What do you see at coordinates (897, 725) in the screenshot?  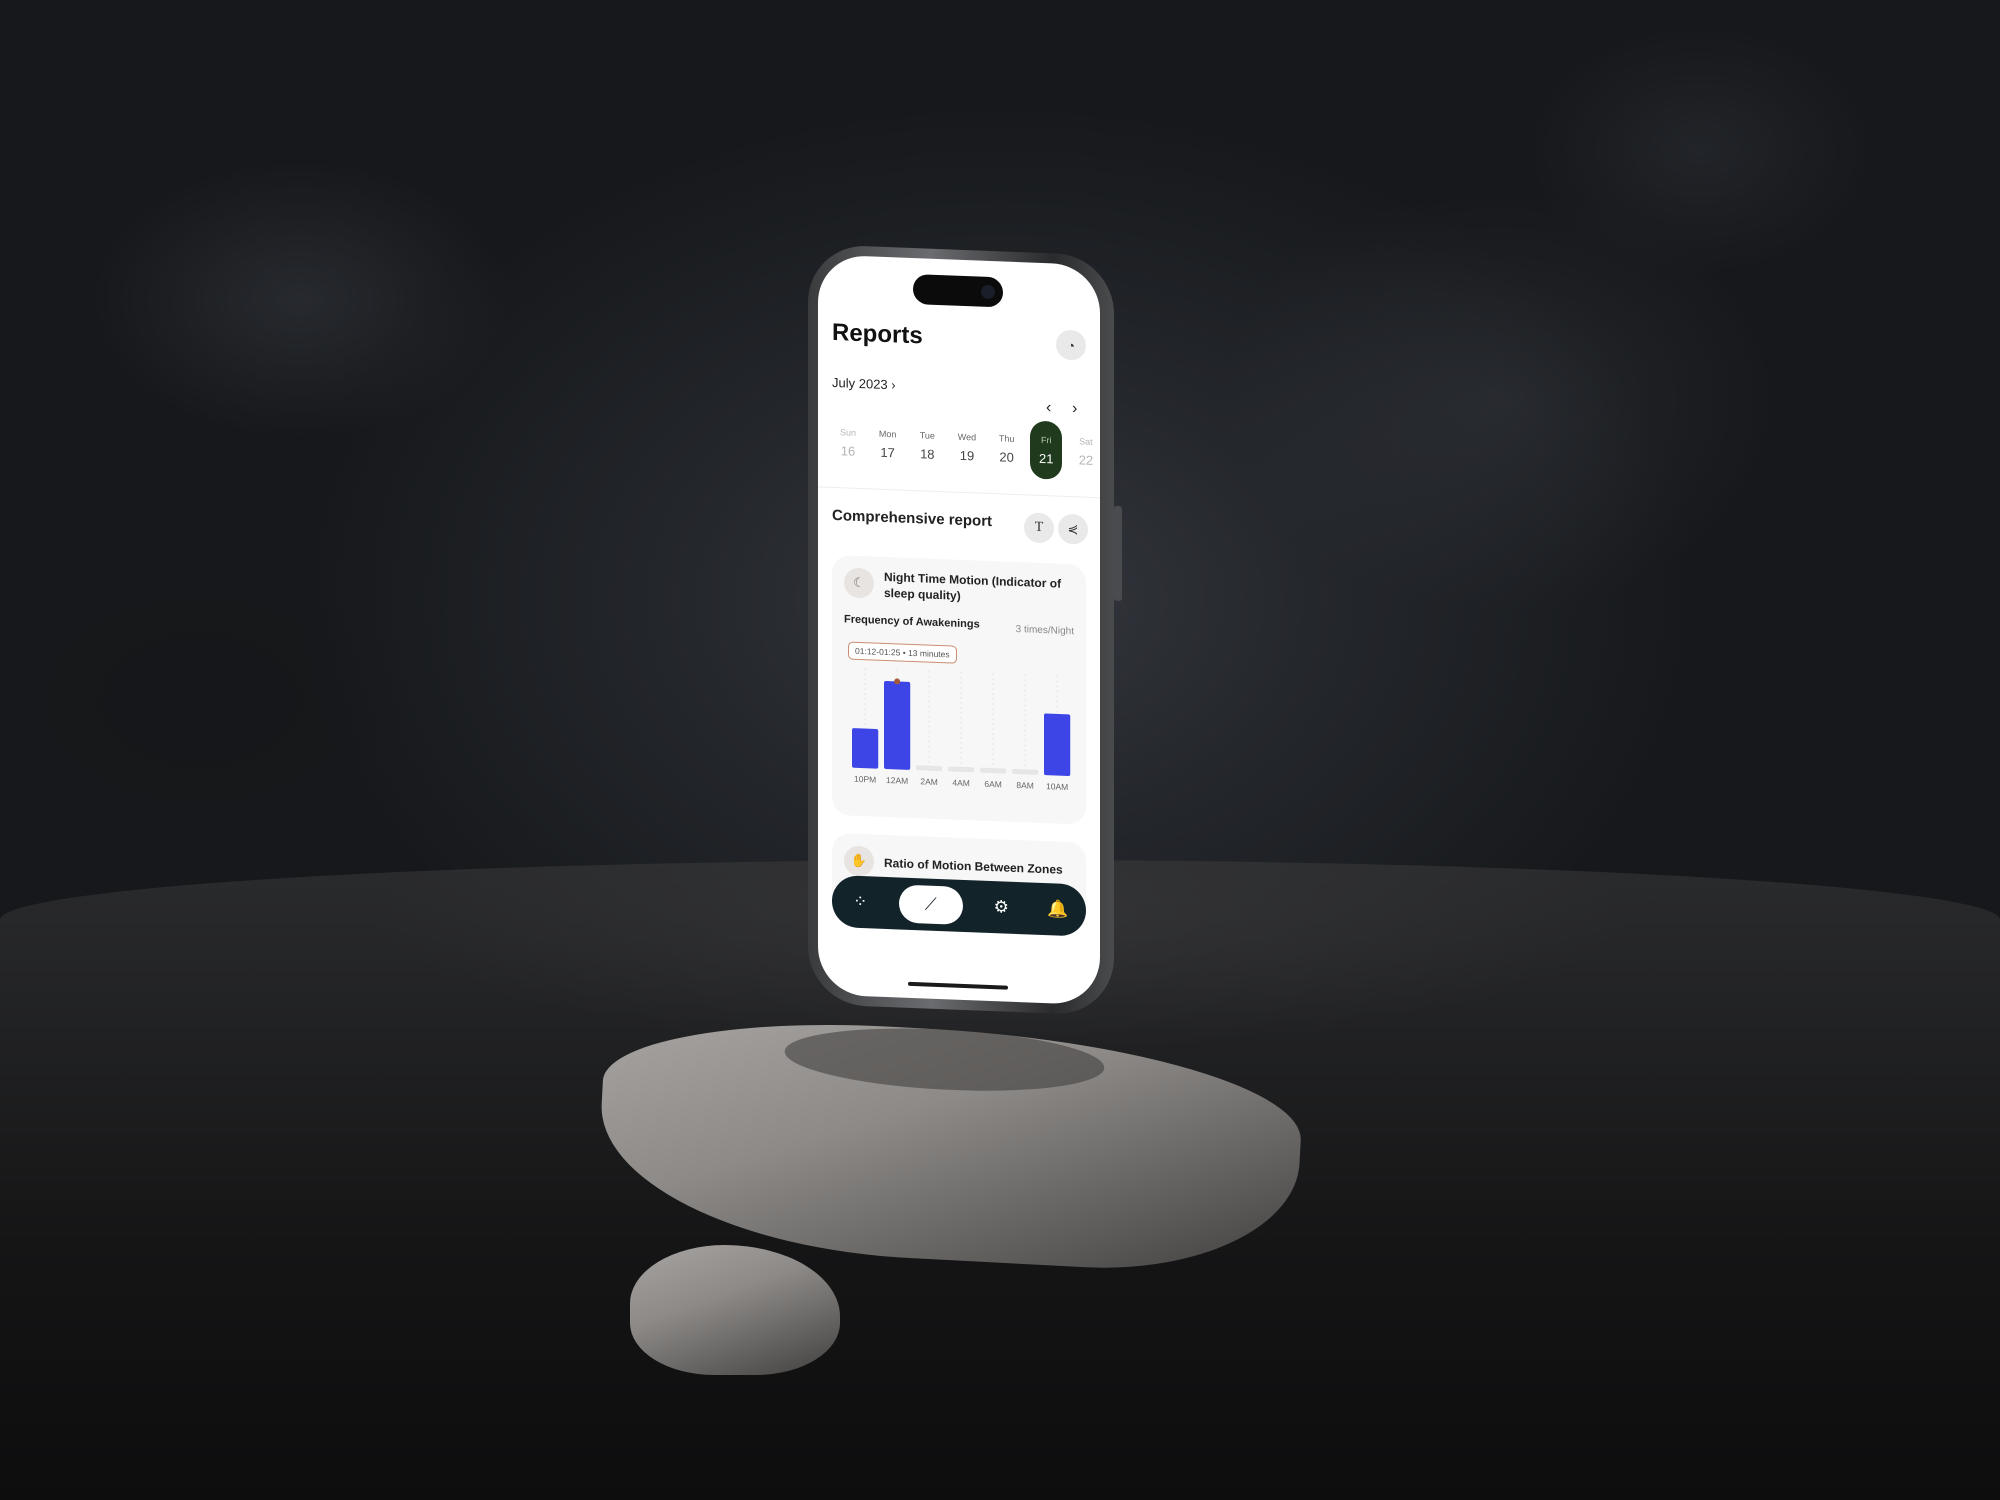 I see `bar-12am` at bounding box center [897, 725].